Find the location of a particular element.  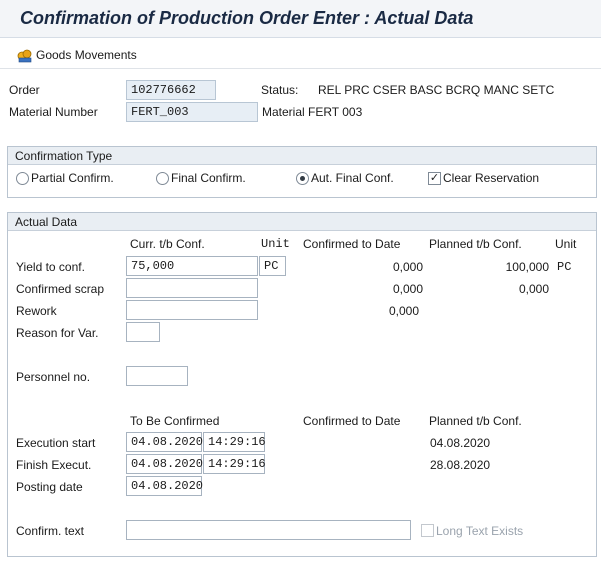

confirmed-scrap-input is located at coordinates (192, 288).